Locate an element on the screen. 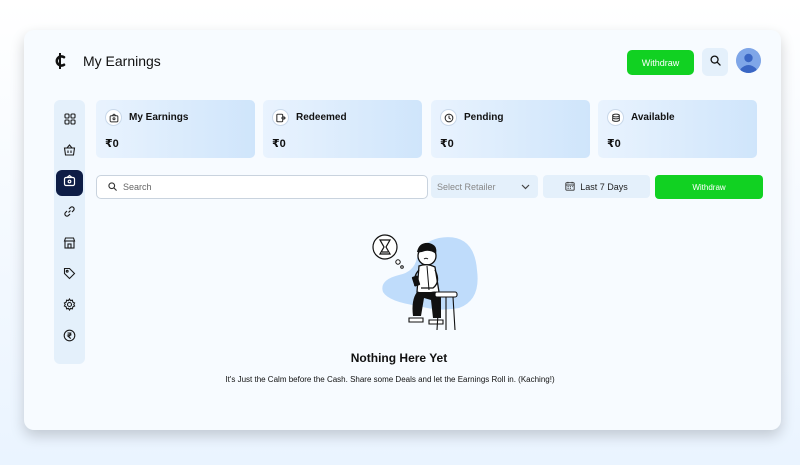 The image size is (800, 465). calendar-icon is located at coordinates (570, 187).